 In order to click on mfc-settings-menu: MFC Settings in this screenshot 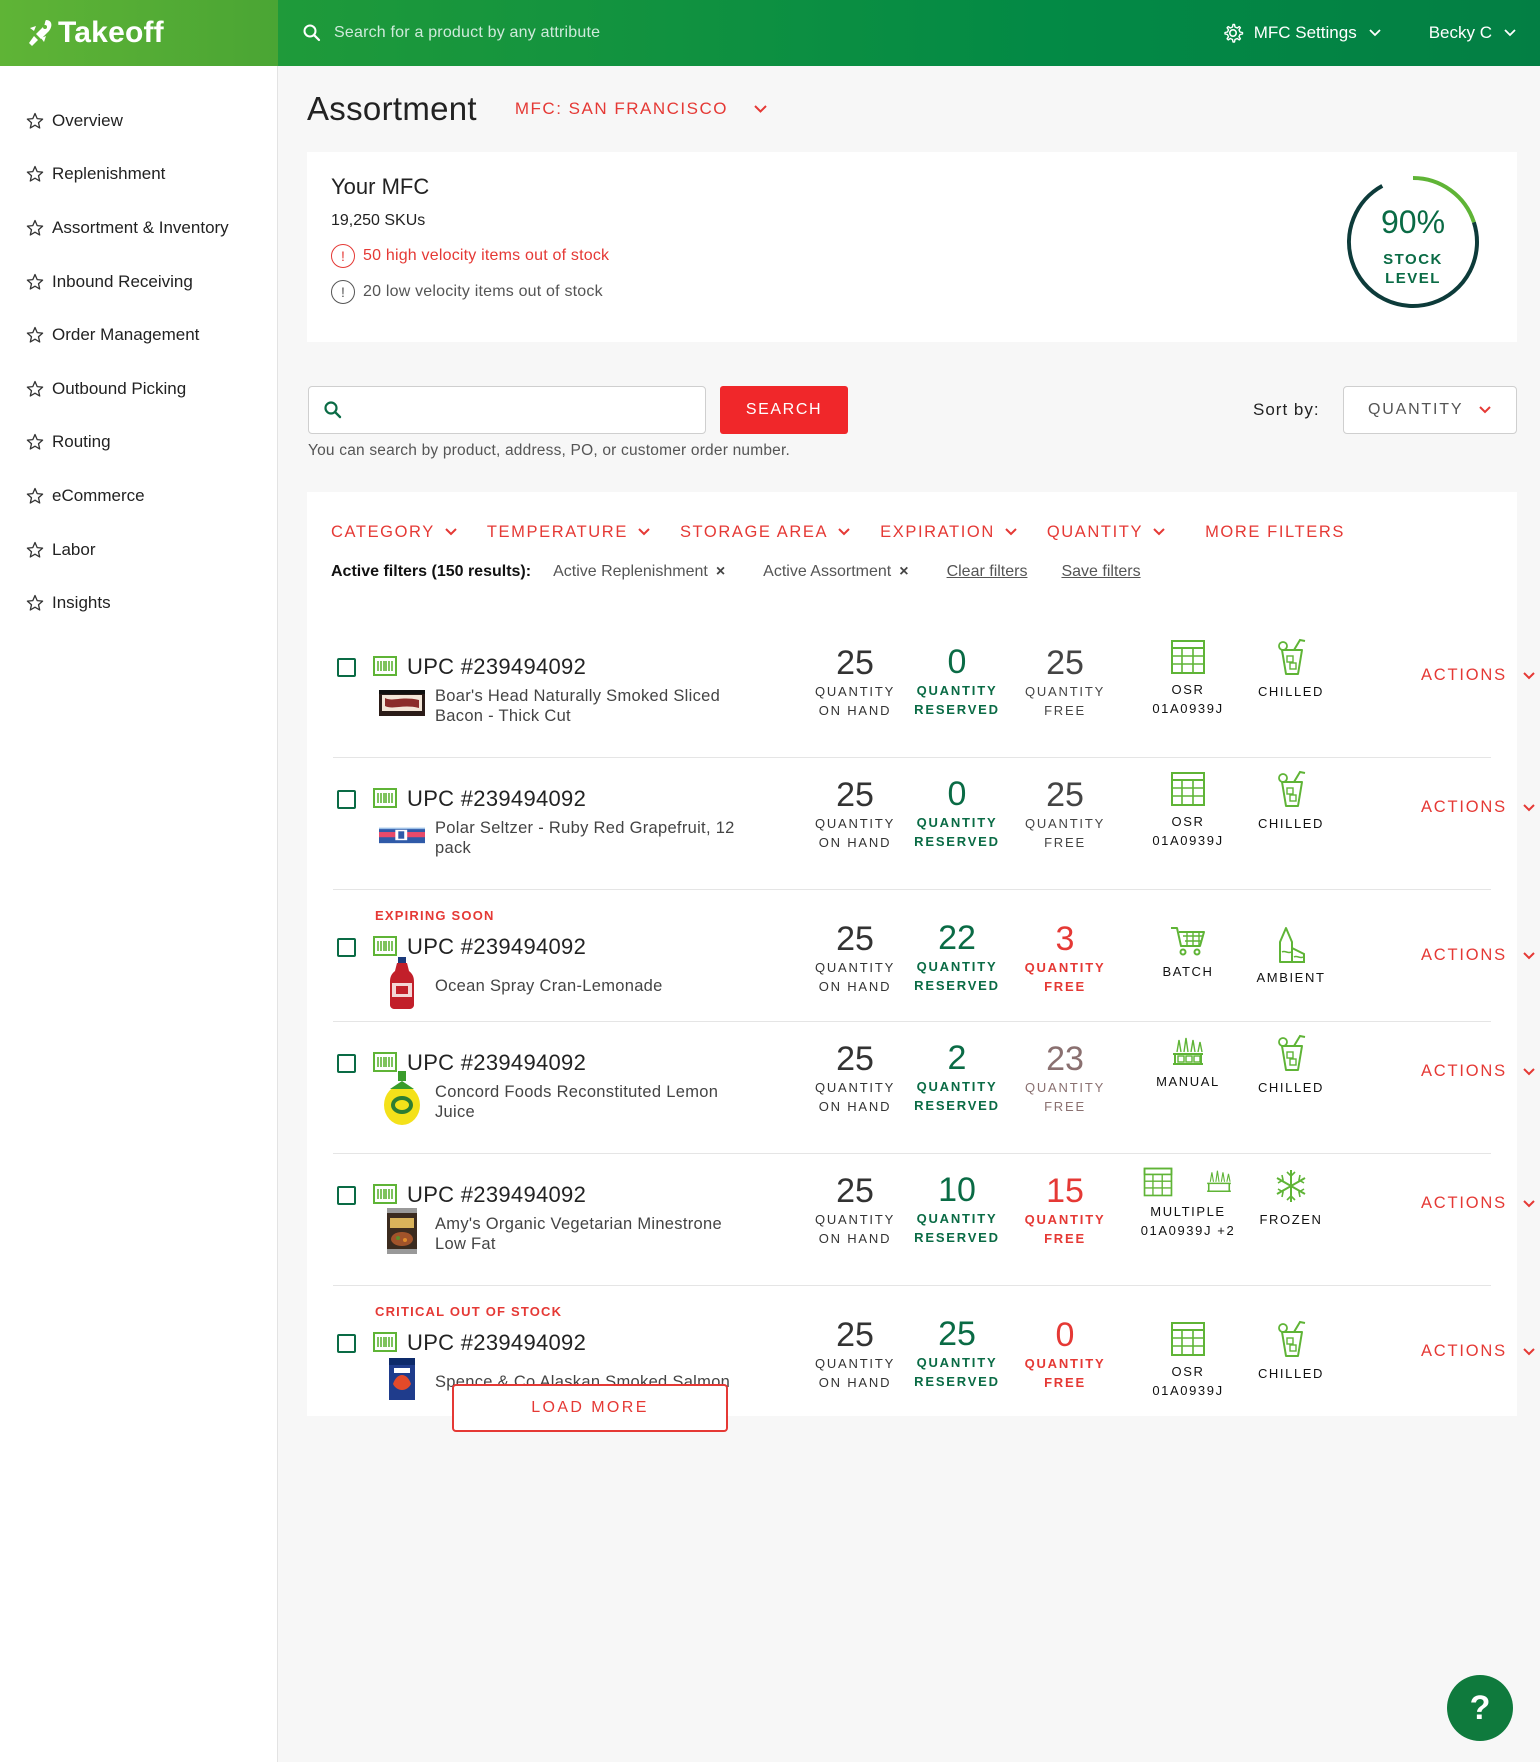, I will do `click(1301, 33)`.